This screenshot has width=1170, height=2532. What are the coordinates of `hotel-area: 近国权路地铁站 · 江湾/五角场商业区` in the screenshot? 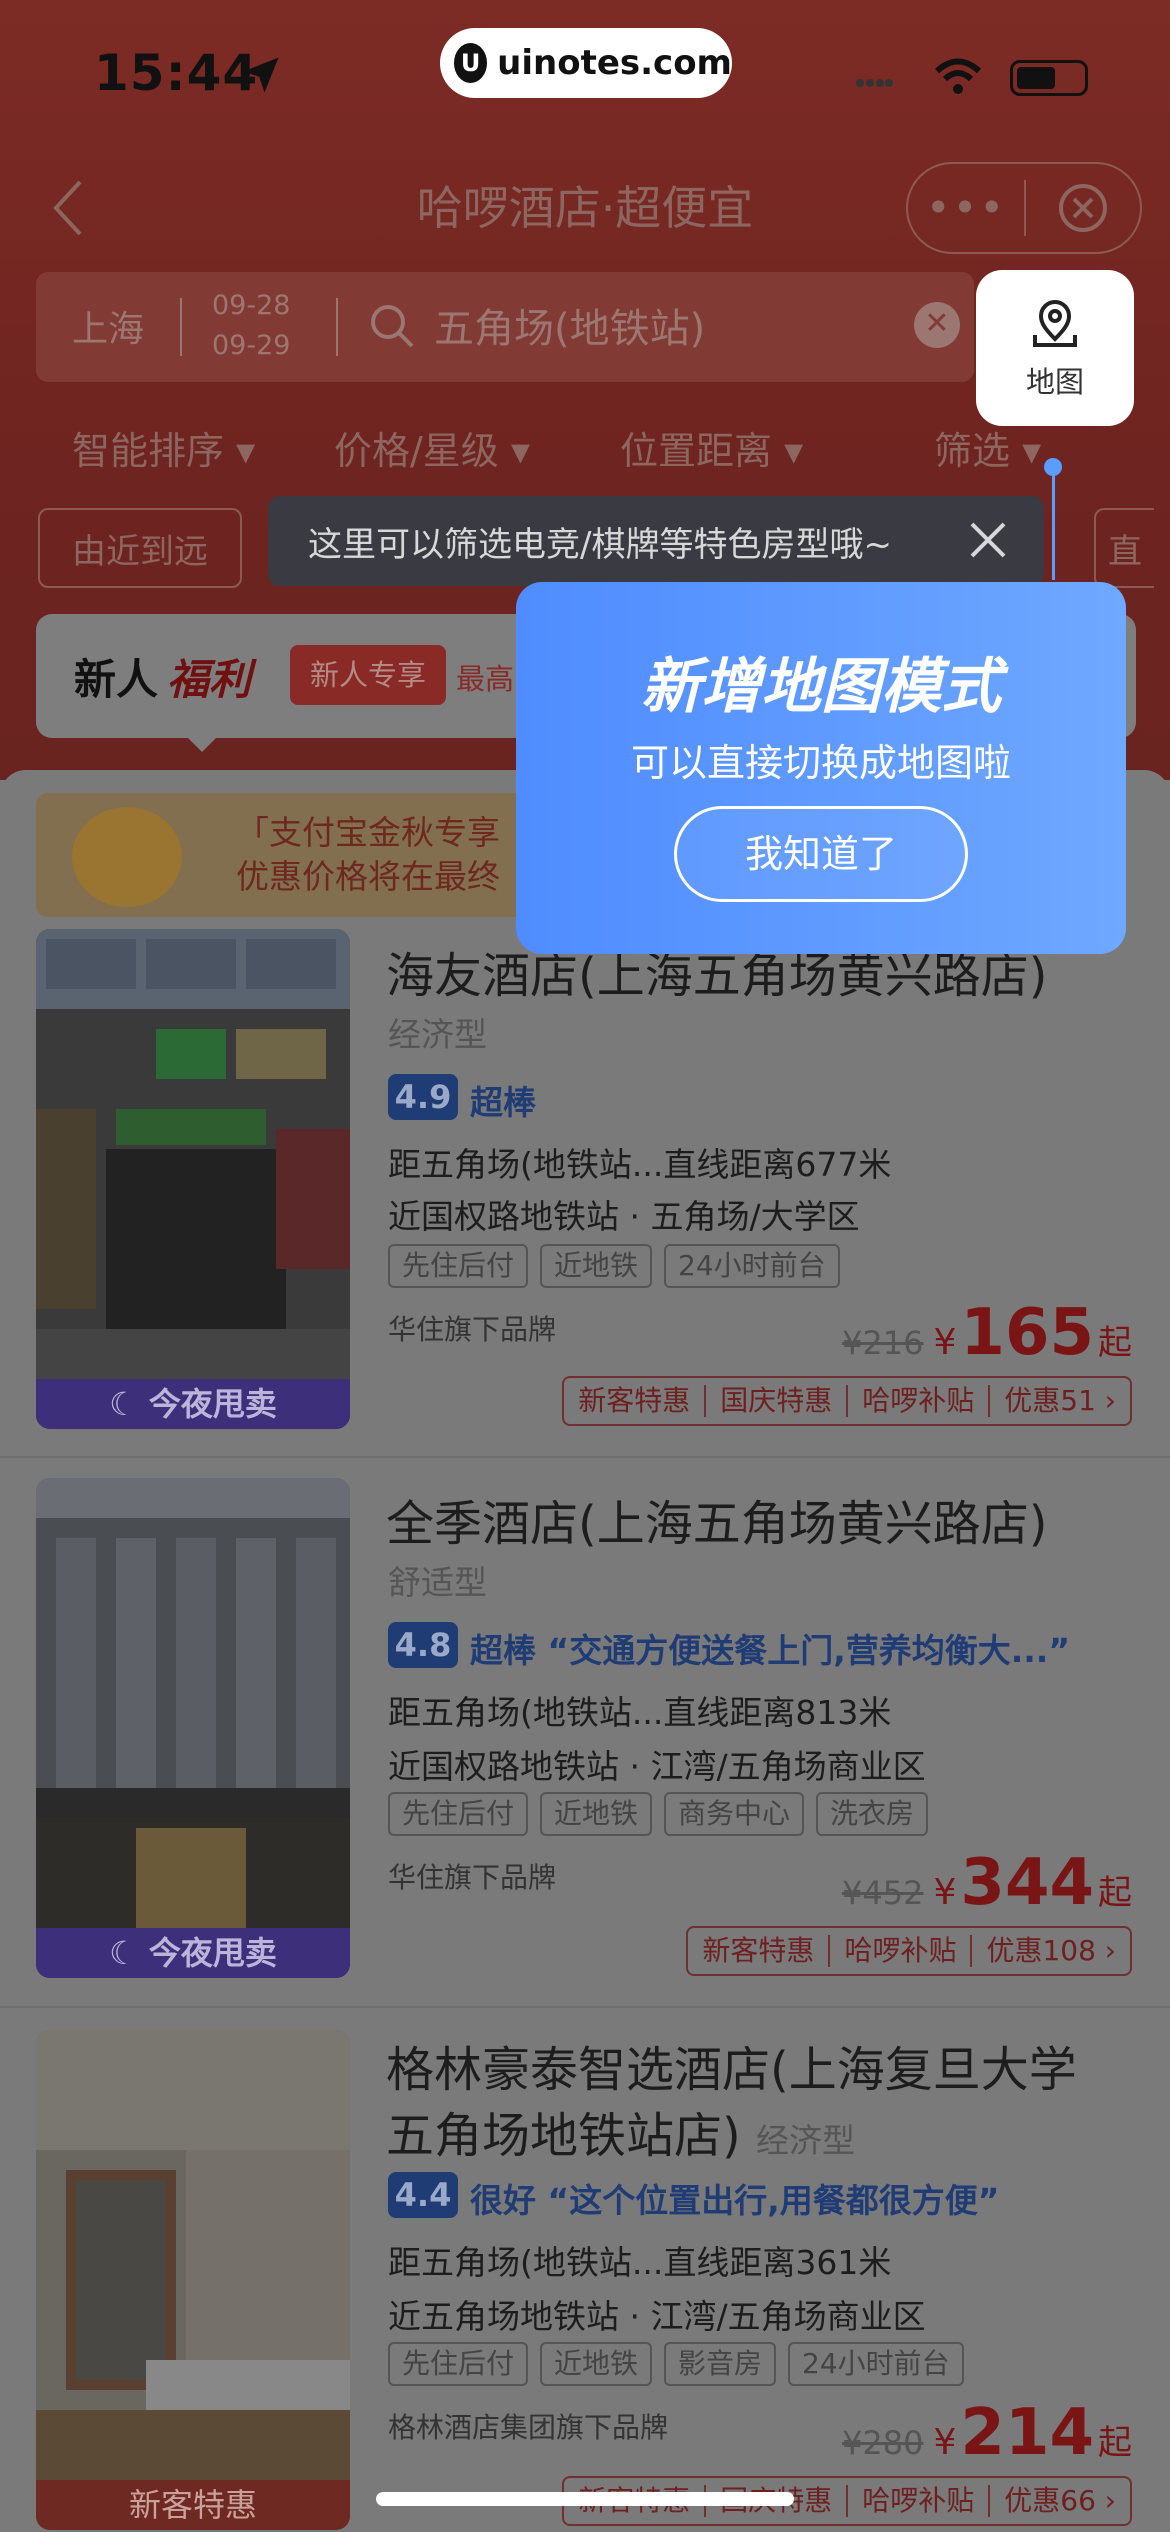 It's located at (657, 1766).